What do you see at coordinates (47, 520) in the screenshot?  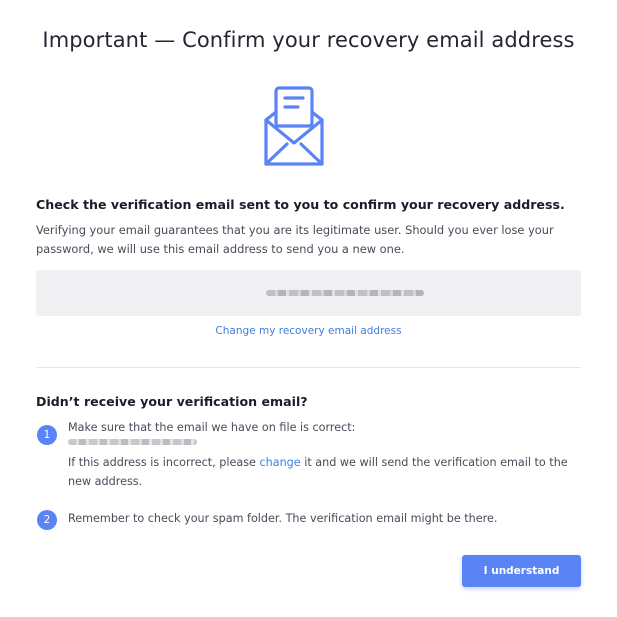 I see `step-number-badge: 2` at bounding box center [47, 520].